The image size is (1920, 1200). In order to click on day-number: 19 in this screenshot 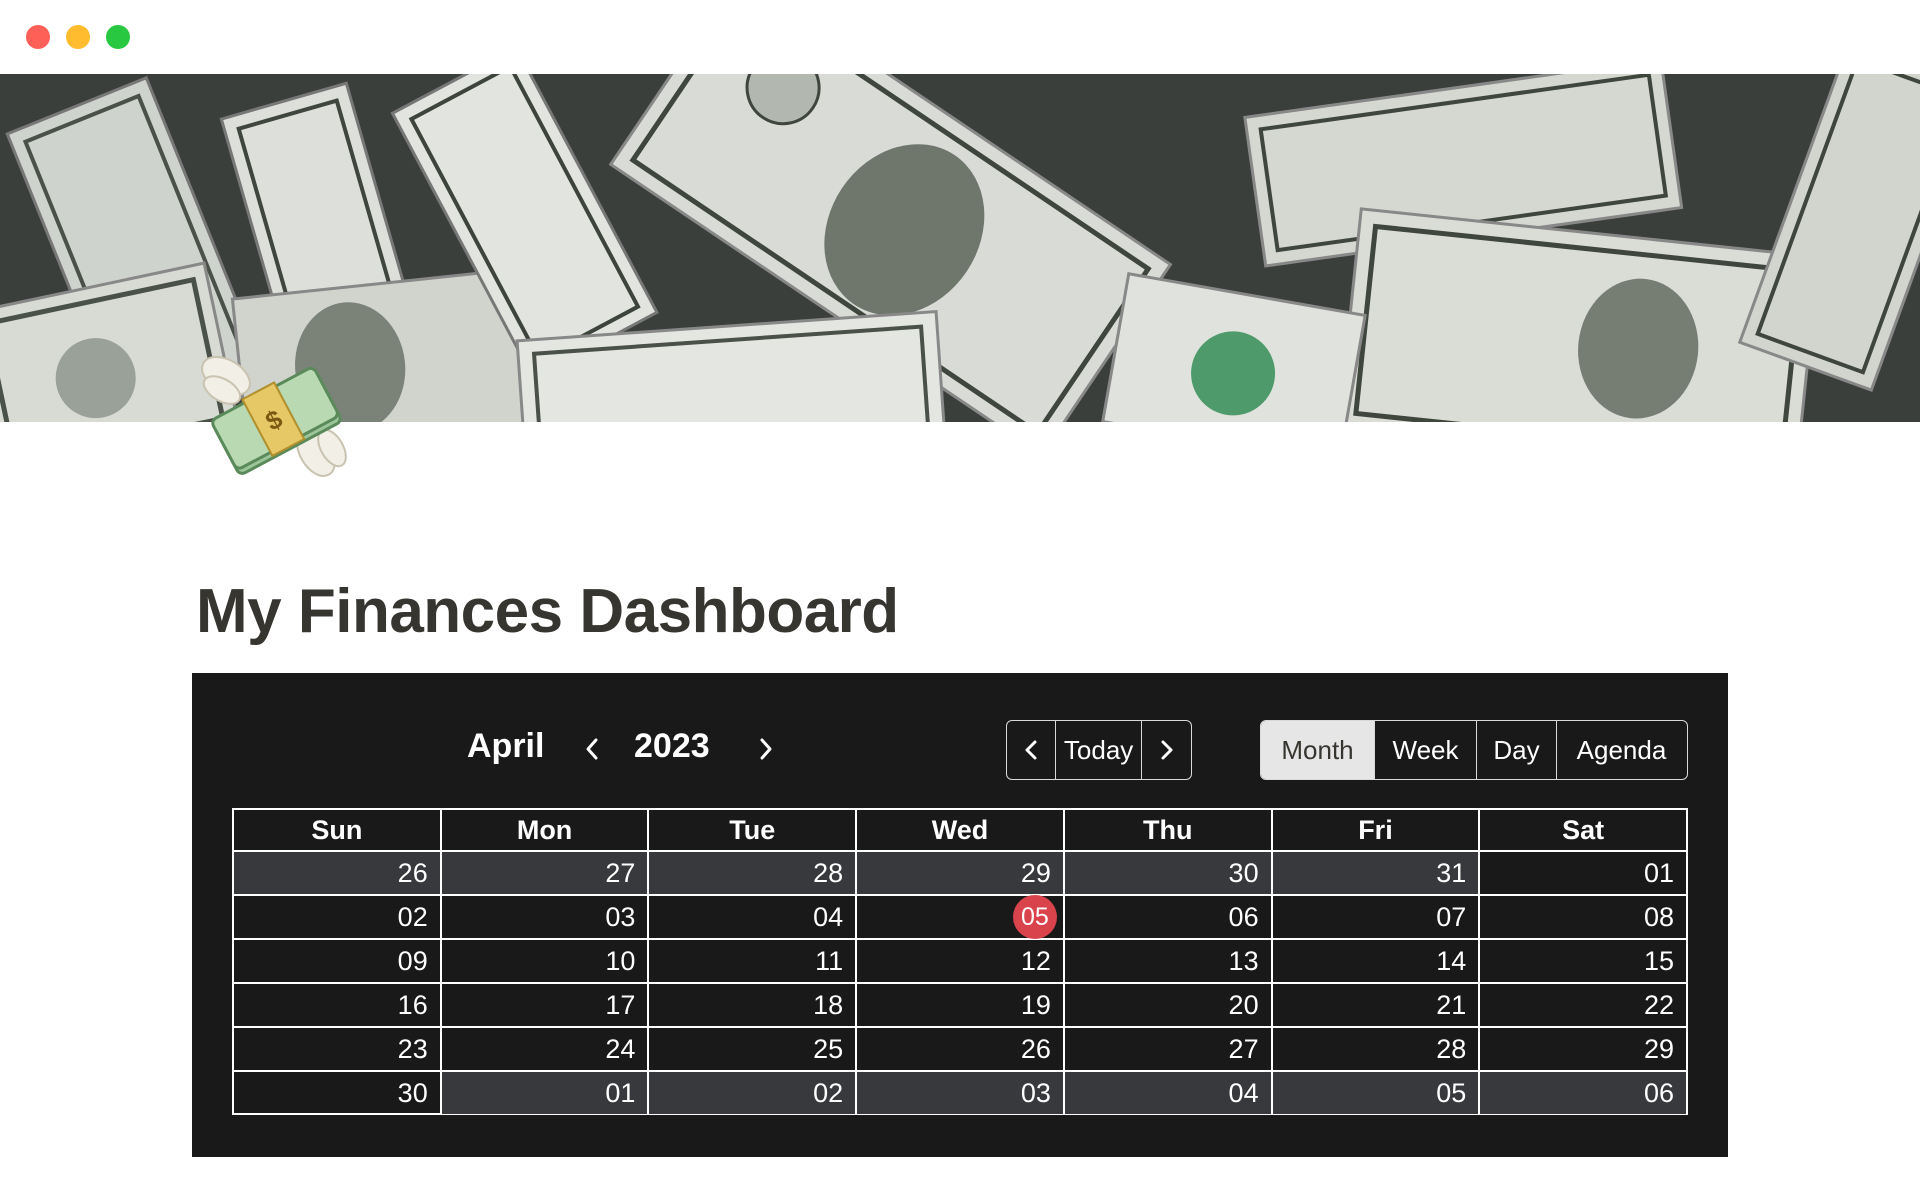, I will do `click(1035, 1005)`.